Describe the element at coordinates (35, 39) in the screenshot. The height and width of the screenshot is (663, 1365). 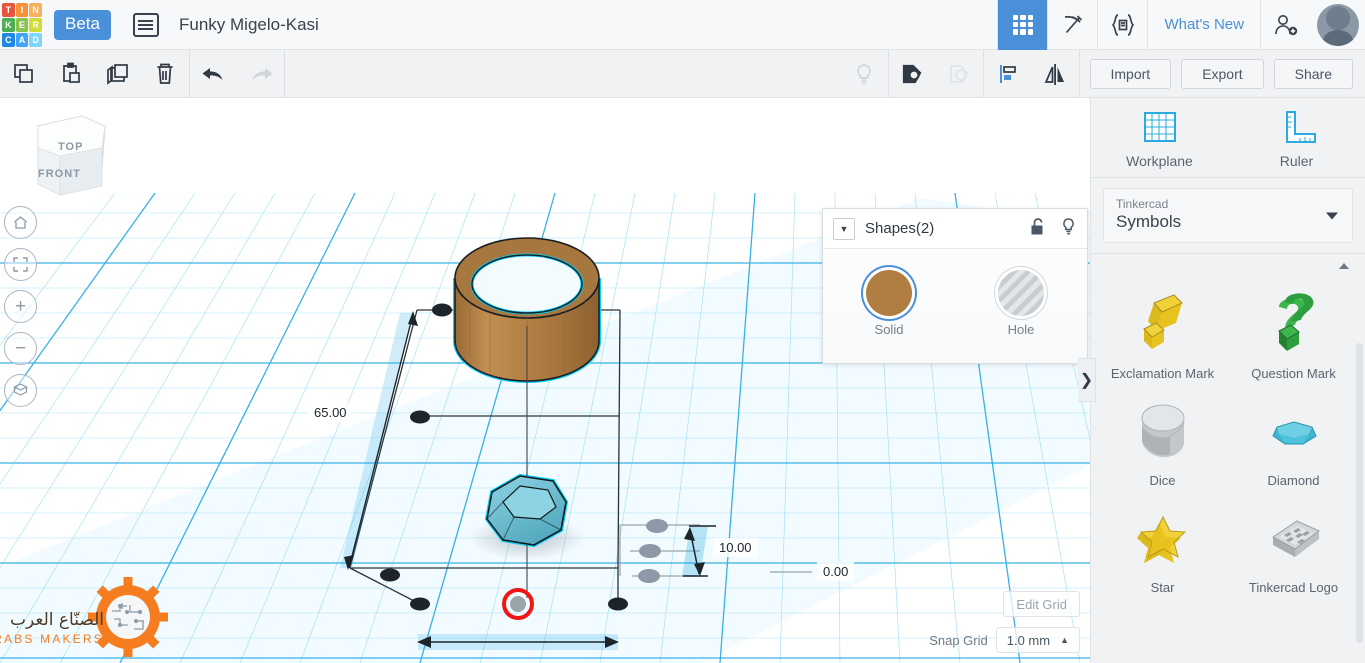
I see `logo-tile-d: D` at that location.